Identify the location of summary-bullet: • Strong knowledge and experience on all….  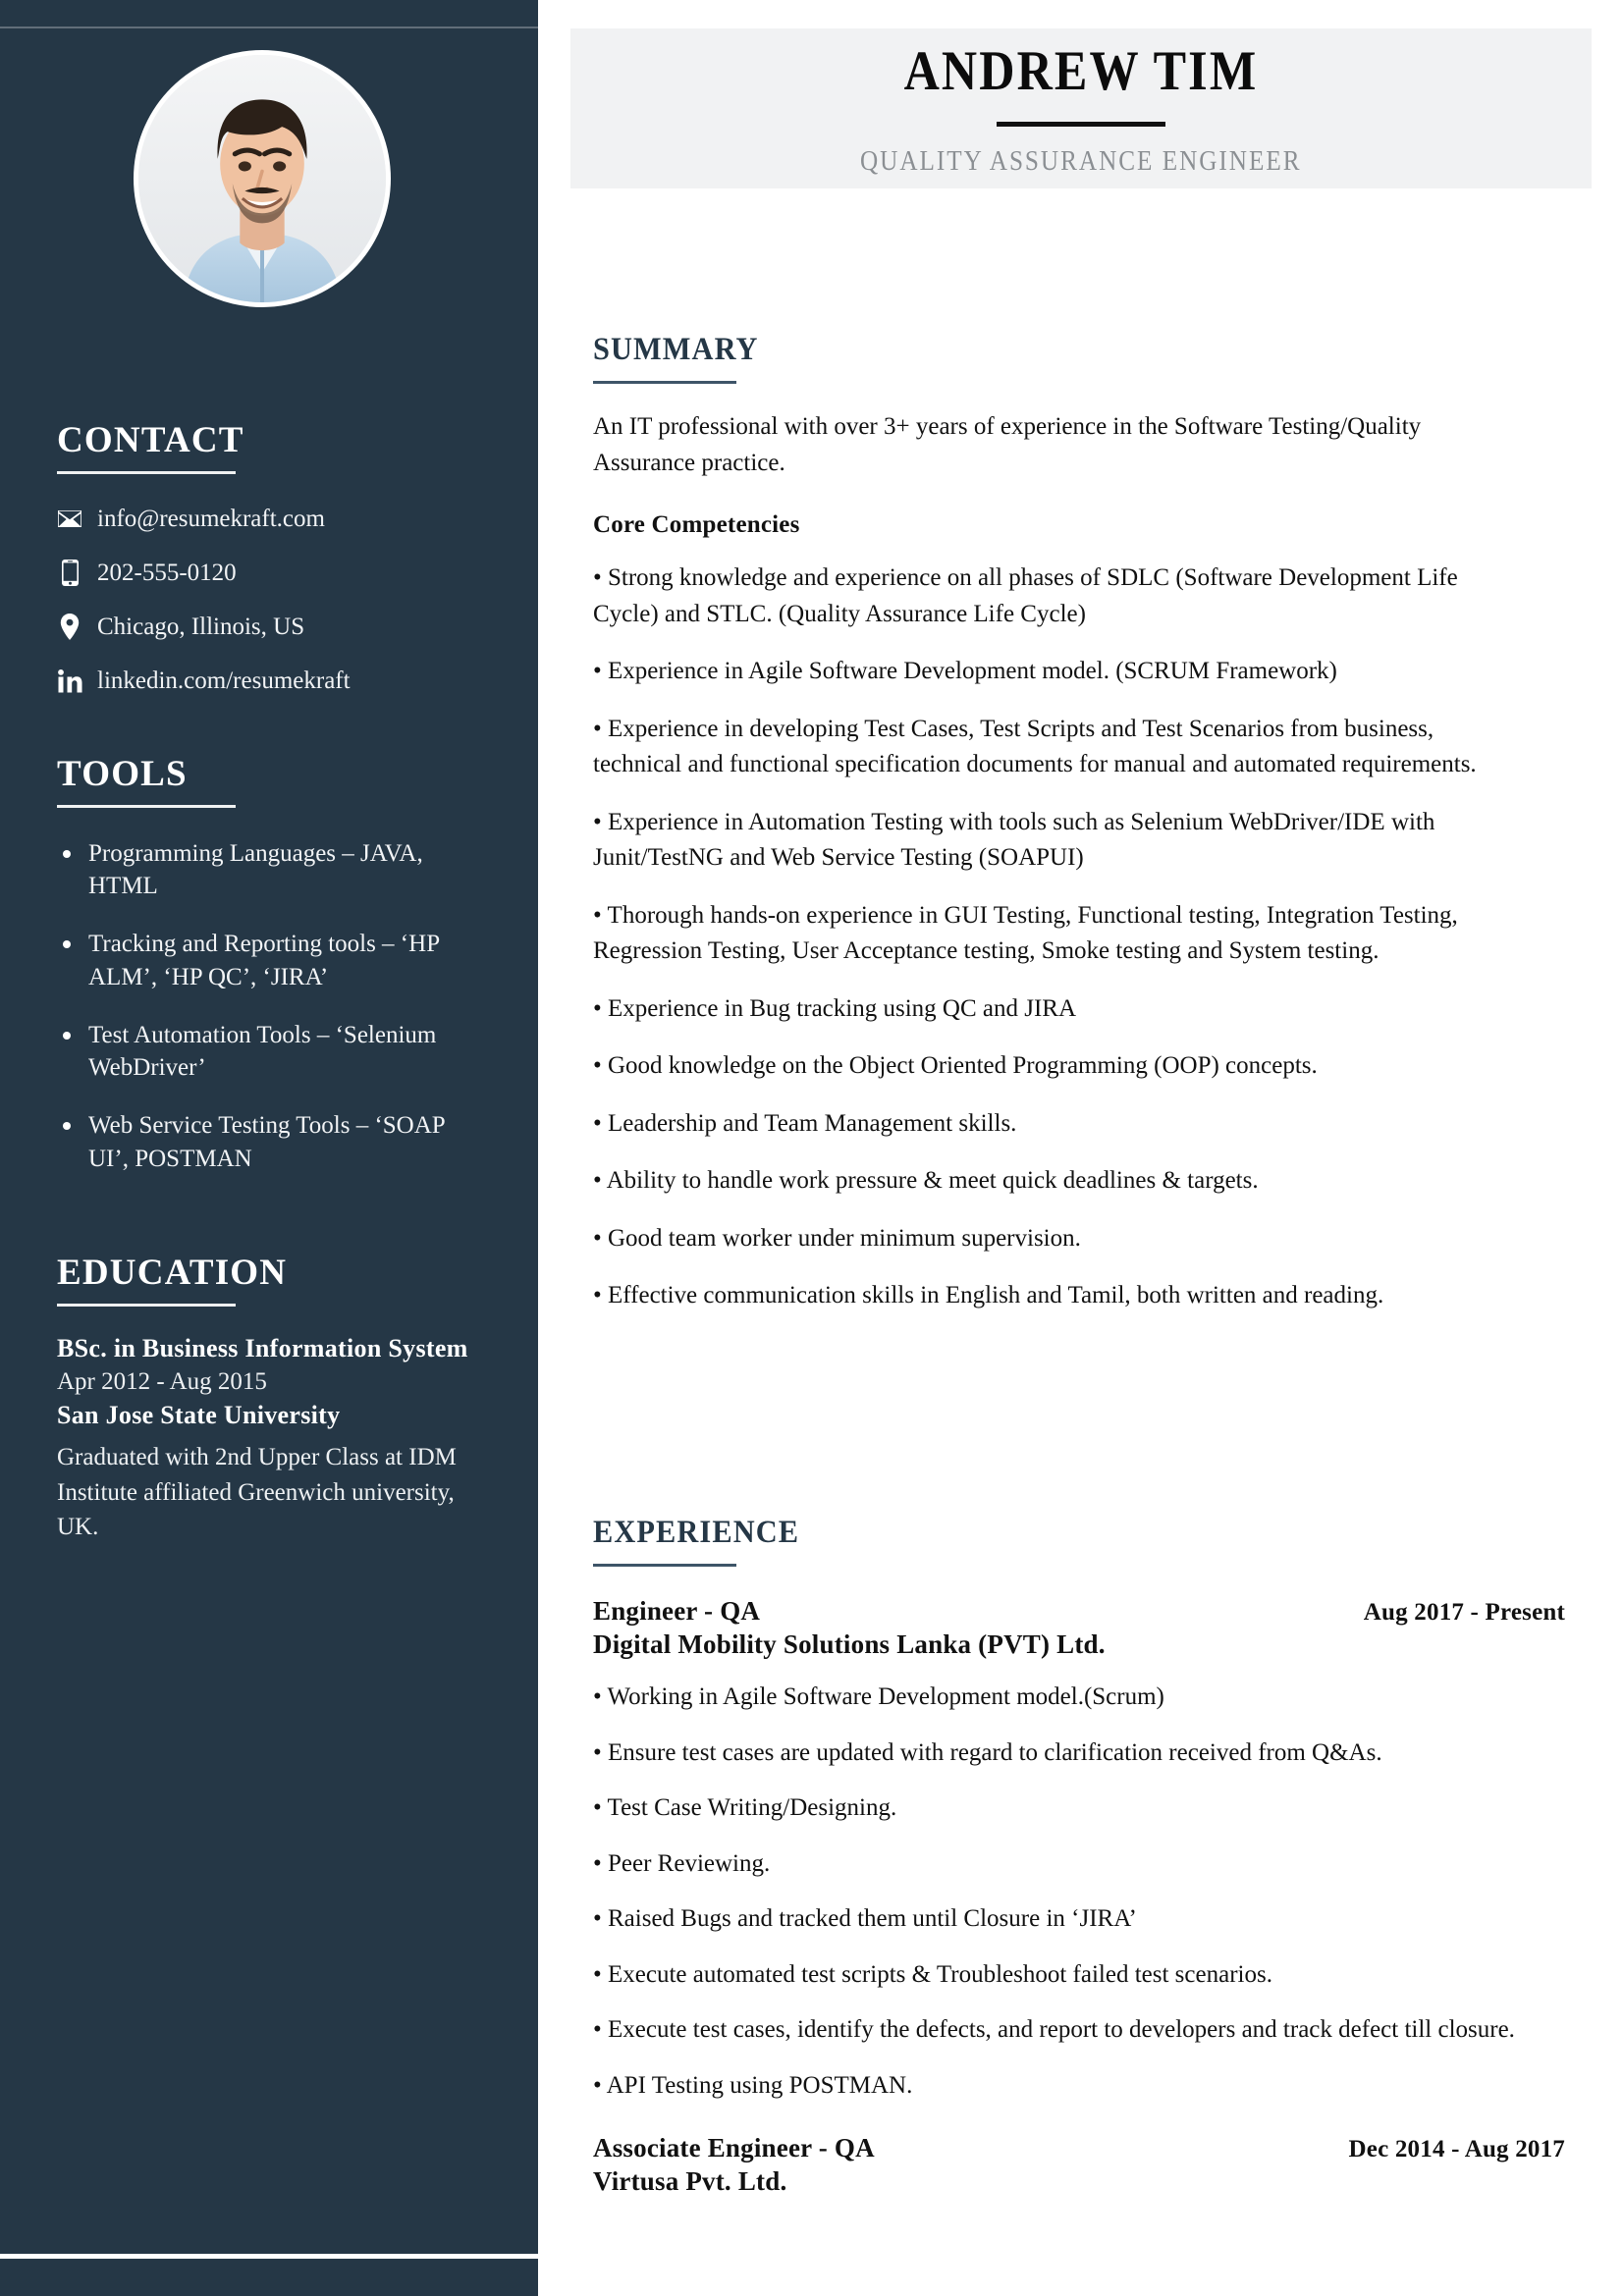
(1025, 596).